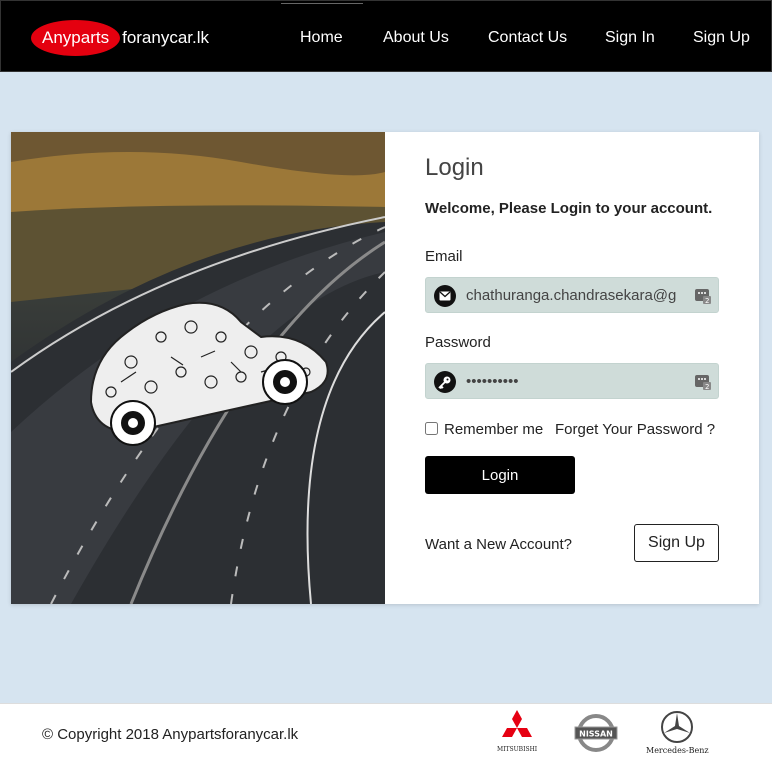 This screenshot has height=766, width=772. I want to click on nissan-emblem-icon: NISSAN, so click(596, 733).